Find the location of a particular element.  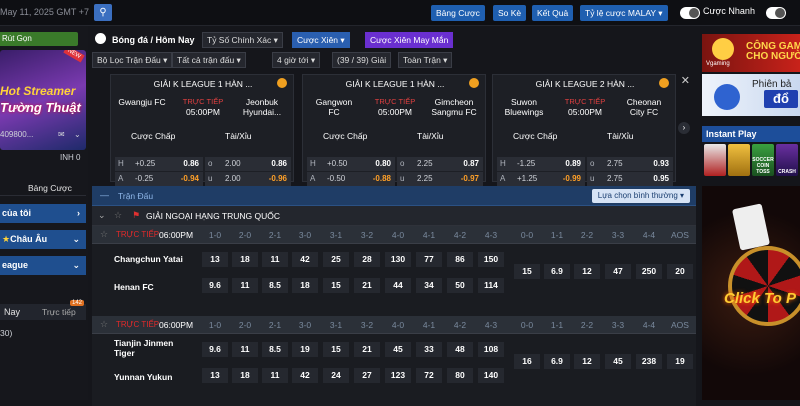

odds-cell: 48 is located at coordinates (460, 349).